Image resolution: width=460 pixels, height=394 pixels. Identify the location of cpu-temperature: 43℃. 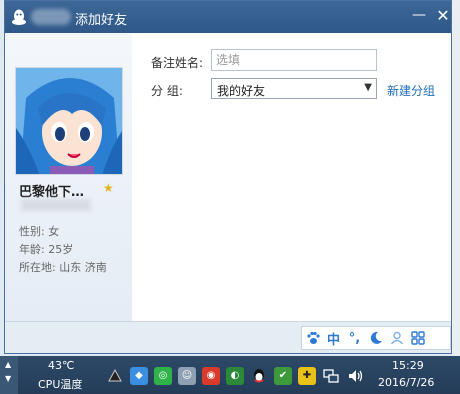
(61, 365).